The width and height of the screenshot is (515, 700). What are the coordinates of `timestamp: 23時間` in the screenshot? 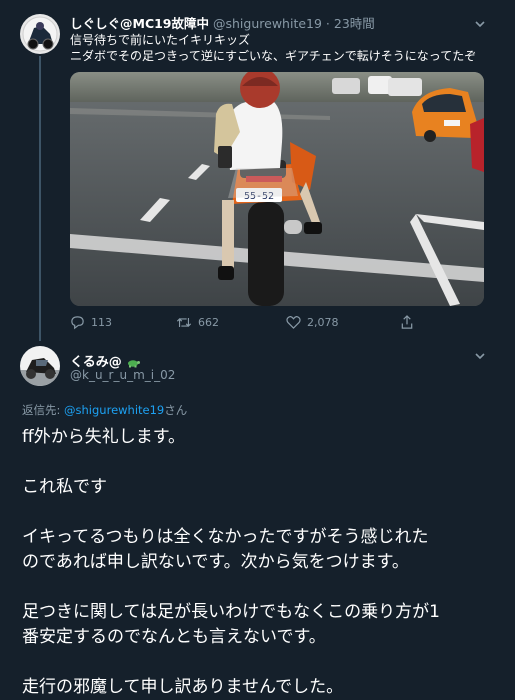 It's located at (354, 23).